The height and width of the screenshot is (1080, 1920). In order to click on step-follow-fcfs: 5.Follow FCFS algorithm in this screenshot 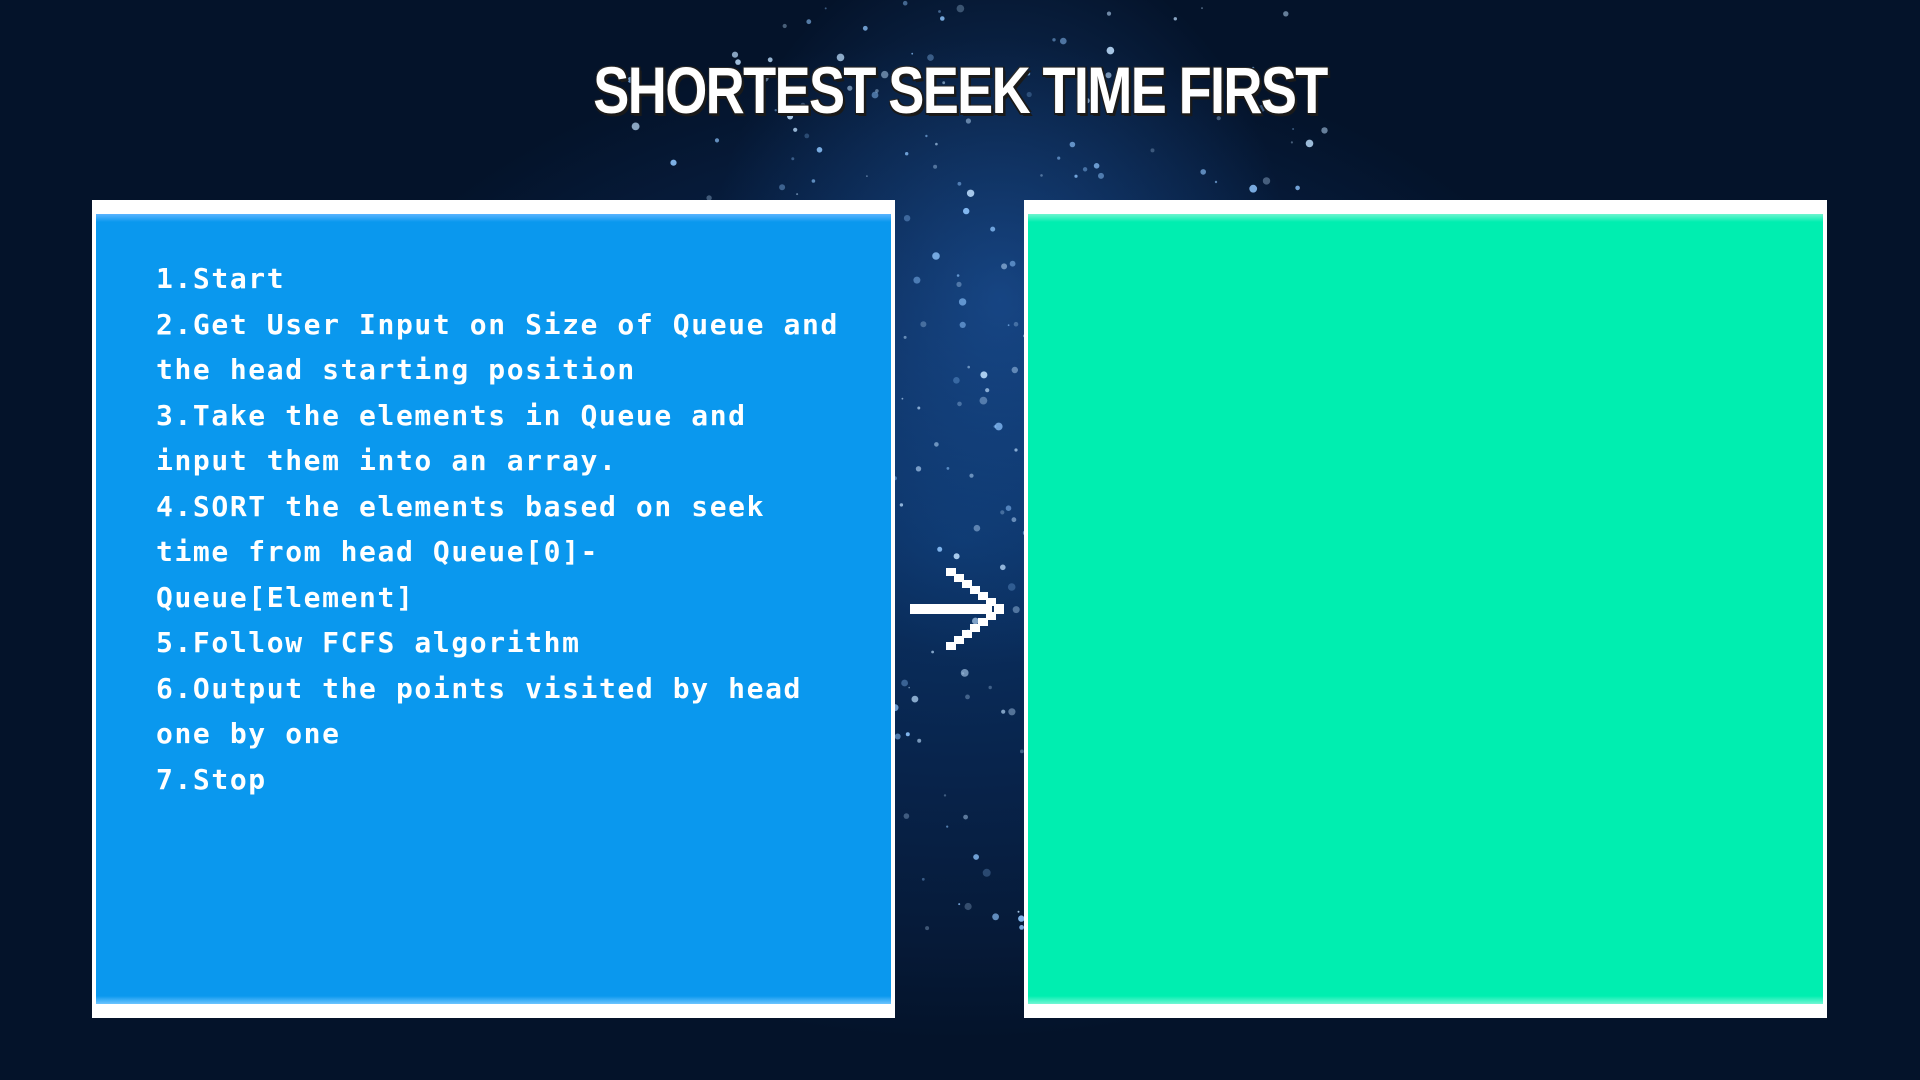, I will do `click(368, 642)`.